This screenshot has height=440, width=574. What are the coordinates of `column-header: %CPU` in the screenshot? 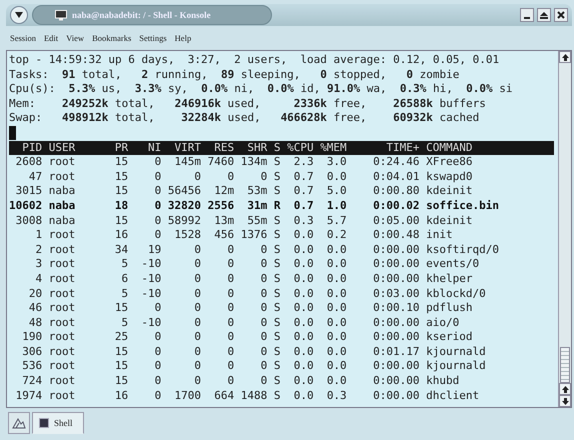 It's located at (300, 148).